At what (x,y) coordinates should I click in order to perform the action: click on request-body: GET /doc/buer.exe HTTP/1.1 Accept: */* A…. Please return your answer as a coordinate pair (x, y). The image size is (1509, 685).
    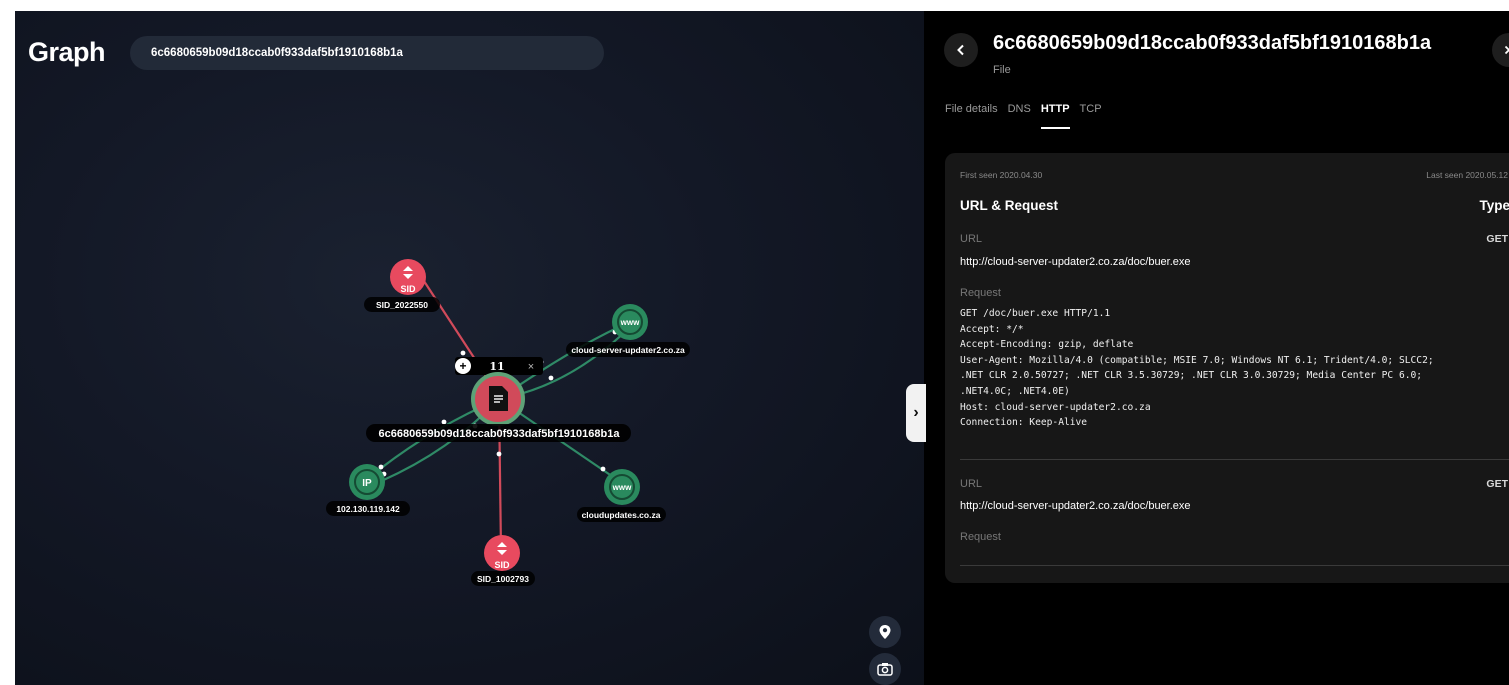
    Looking at the image, I should click on (1197, 368).